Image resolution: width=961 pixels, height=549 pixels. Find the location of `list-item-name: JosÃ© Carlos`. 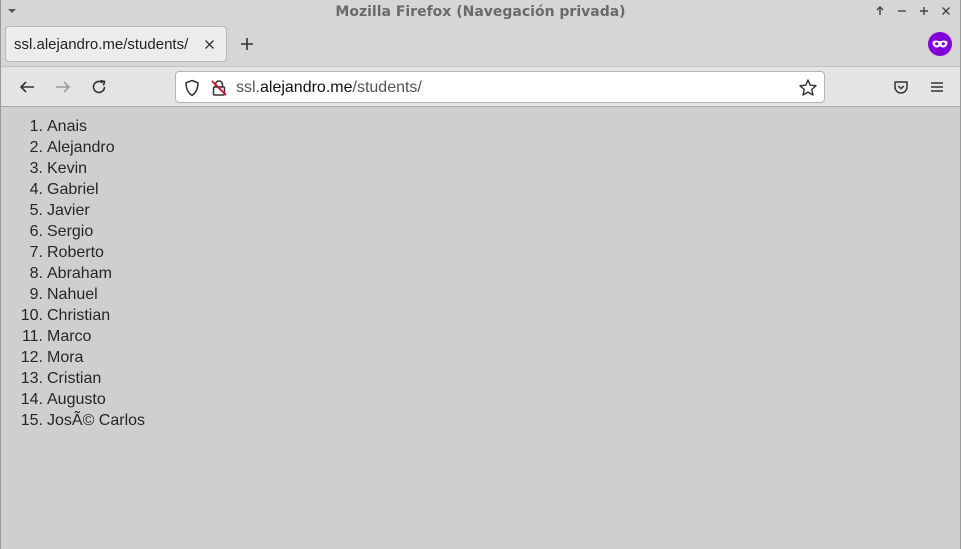

list-item-name: JosÃ© Carlos is located at coordinates (96, 420).